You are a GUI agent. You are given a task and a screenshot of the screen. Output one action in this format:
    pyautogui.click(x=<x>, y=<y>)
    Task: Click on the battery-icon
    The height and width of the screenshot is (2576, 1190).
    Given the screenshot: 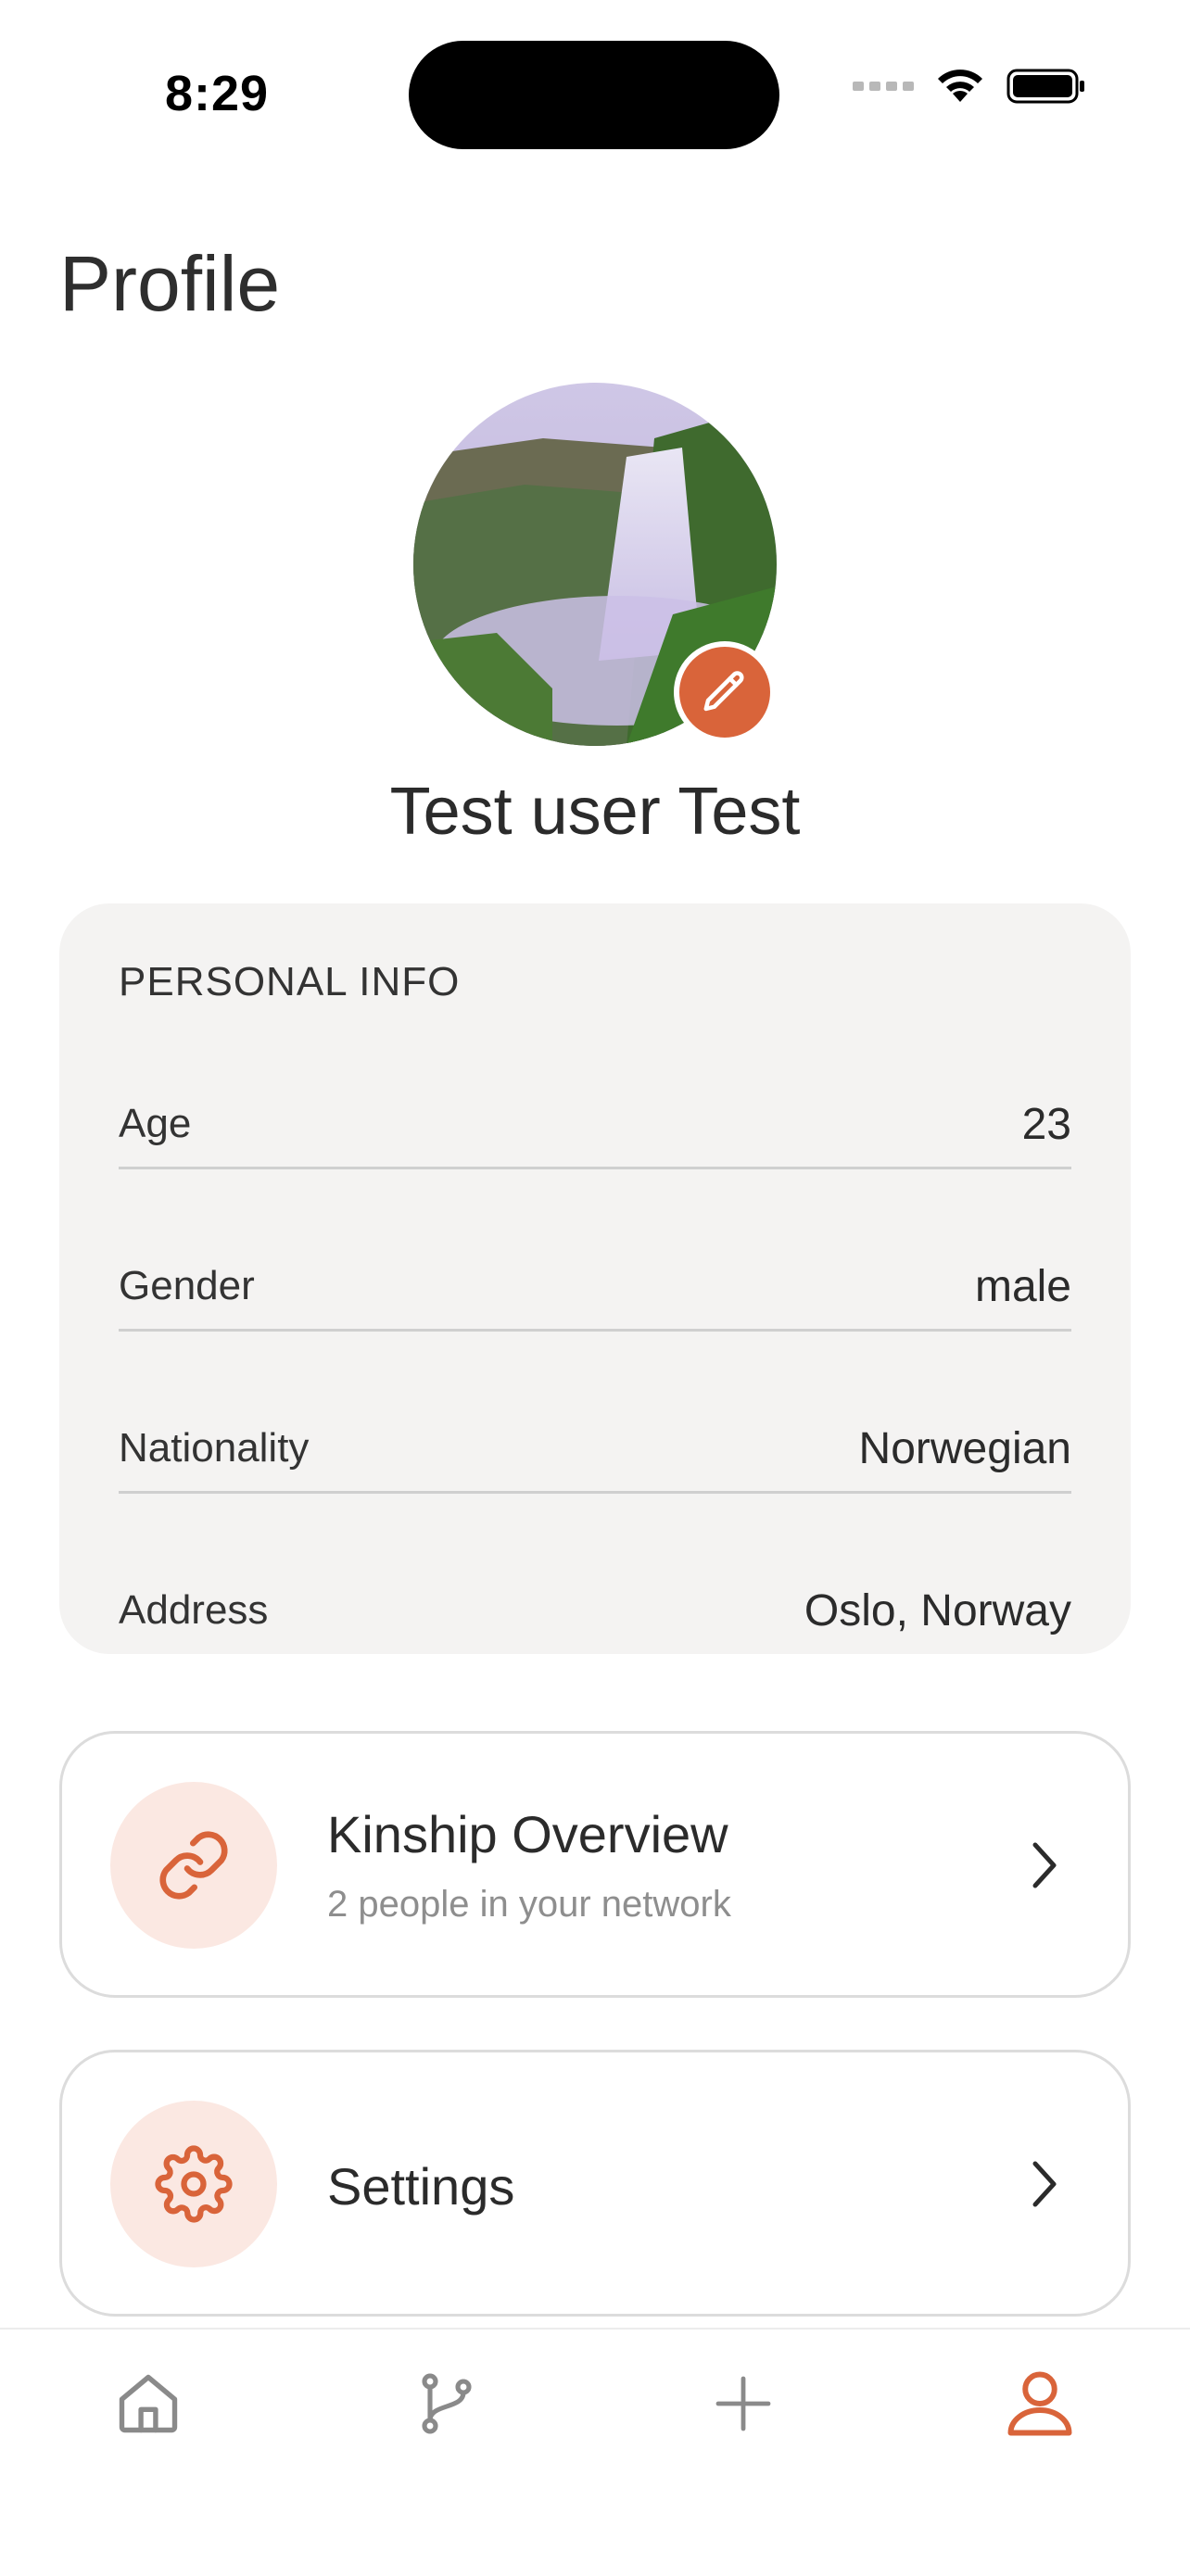 What is the action you would take?
    pyautogui.click(x=1045, y=86)
    